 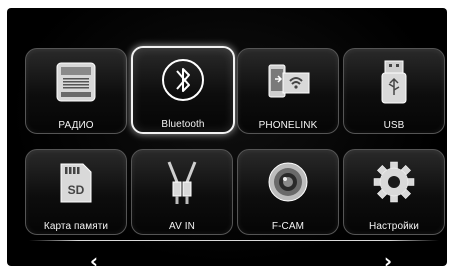 I want to click on tile-f-cam: F-CAM, so click(x=288, y=192).